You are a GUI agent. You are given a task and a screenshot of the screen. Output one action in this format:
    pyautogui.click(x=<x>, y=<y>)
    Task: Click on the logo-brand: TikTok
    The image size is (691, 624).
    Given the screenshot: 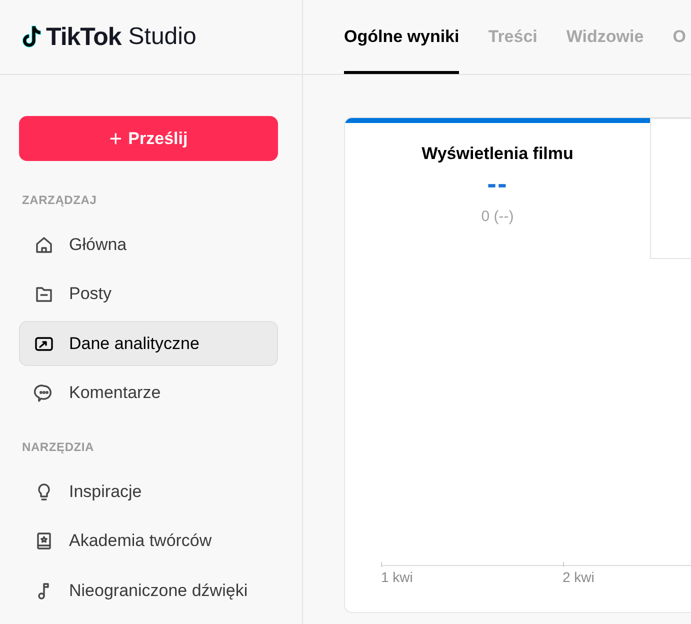 What is the action you would take?
    pyautogui.click(x=84, y=37)
    